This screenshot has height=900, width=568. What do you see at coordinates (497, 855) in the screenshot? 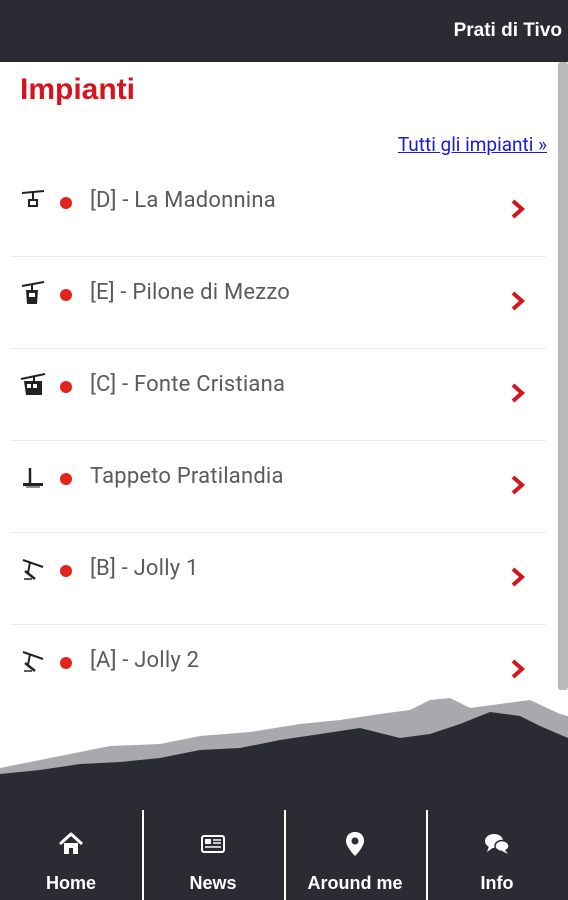
I see `nav-info: Info` at bounding box center [497, 855].